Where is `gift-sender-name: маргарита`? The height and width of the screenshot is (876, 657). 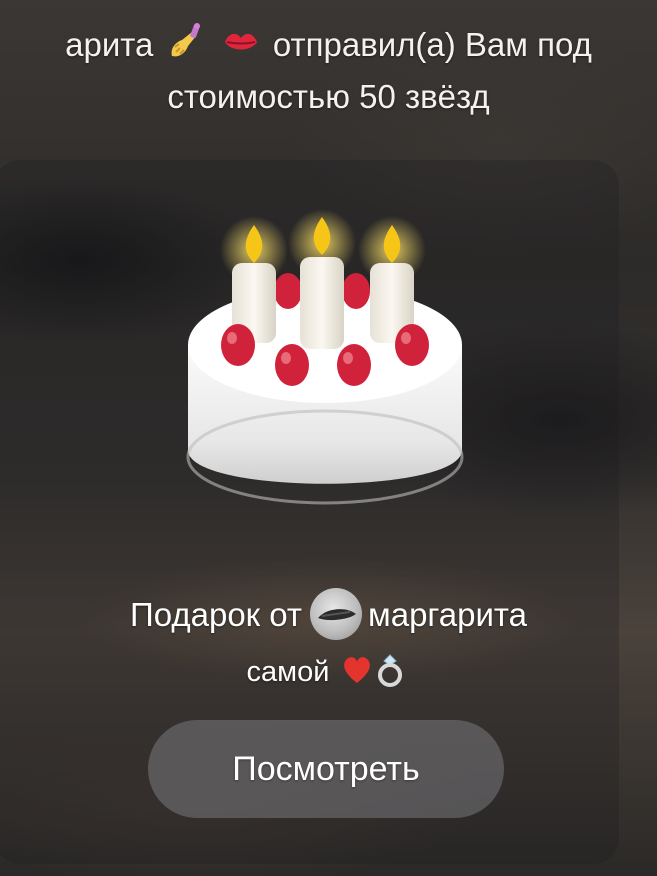
gift-sender-name: маргарита is located at coordinates (447, 614).